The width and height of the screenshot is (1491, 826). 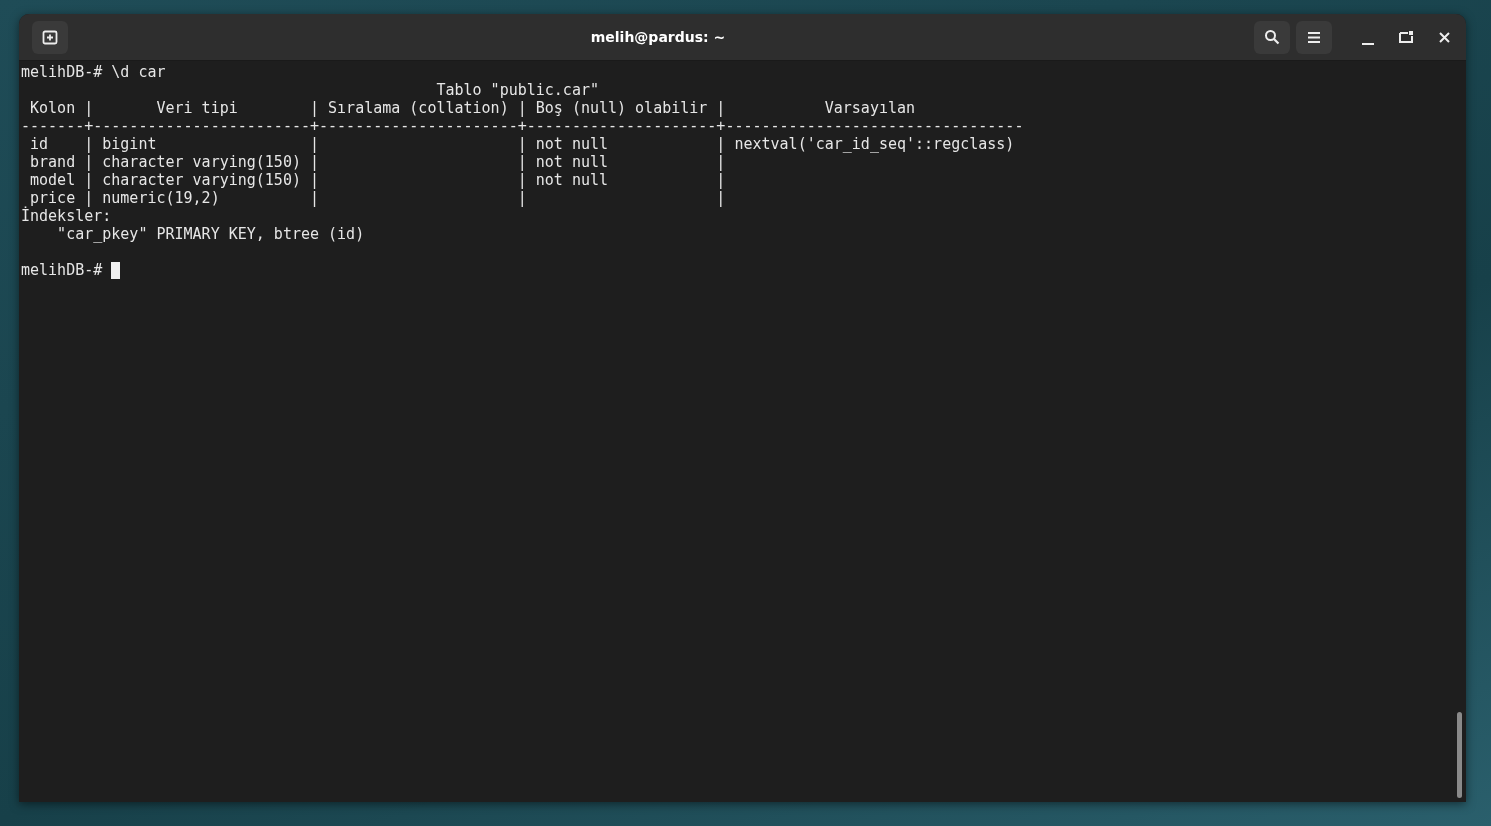 What do you see at coordinates (517, 90) in the screenshot?
I see `terminal-line: Tablo "public.car"` at bounding box center [517, 90].